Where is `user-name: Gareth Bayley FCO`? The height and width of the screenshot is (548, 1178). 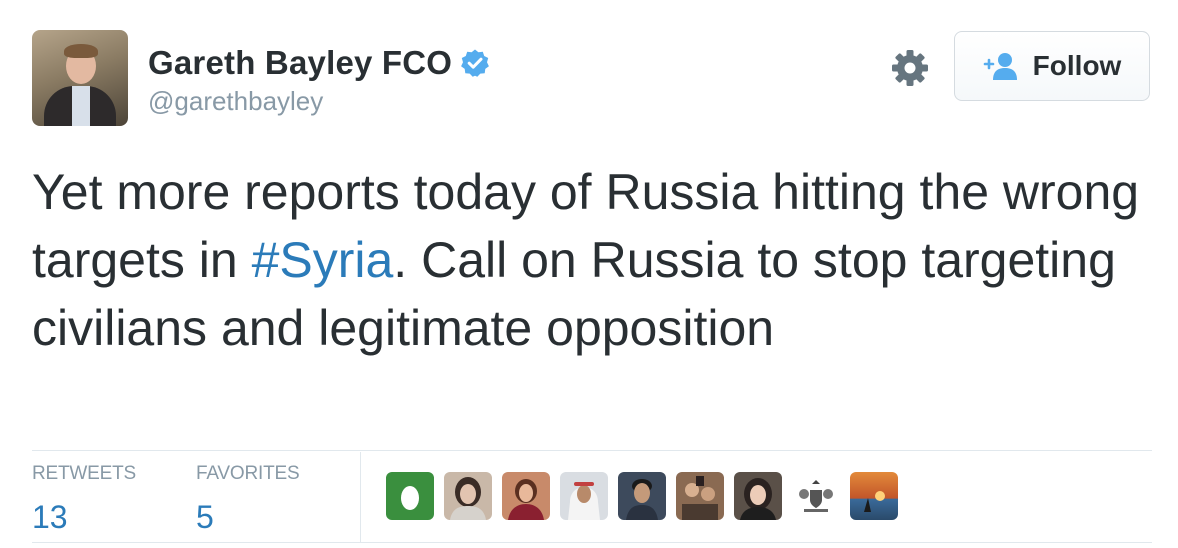
user-name: Gareth Bayley FCO is located at coordinates (300, 63).